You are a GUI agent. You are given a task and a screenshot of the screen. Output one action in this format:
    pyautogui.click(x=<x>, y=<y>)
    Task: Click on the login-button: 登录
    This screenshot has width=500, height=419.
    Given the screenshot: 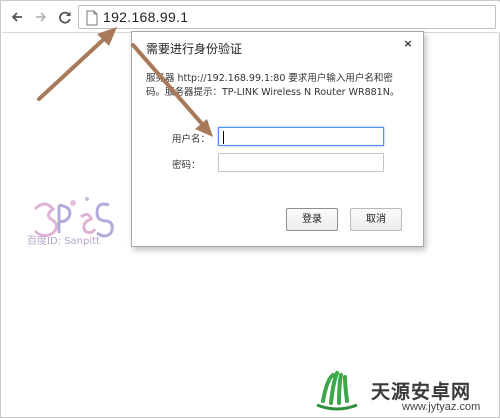 What is the action you would take?
    pyautogui.click(x=312, y=219)
    